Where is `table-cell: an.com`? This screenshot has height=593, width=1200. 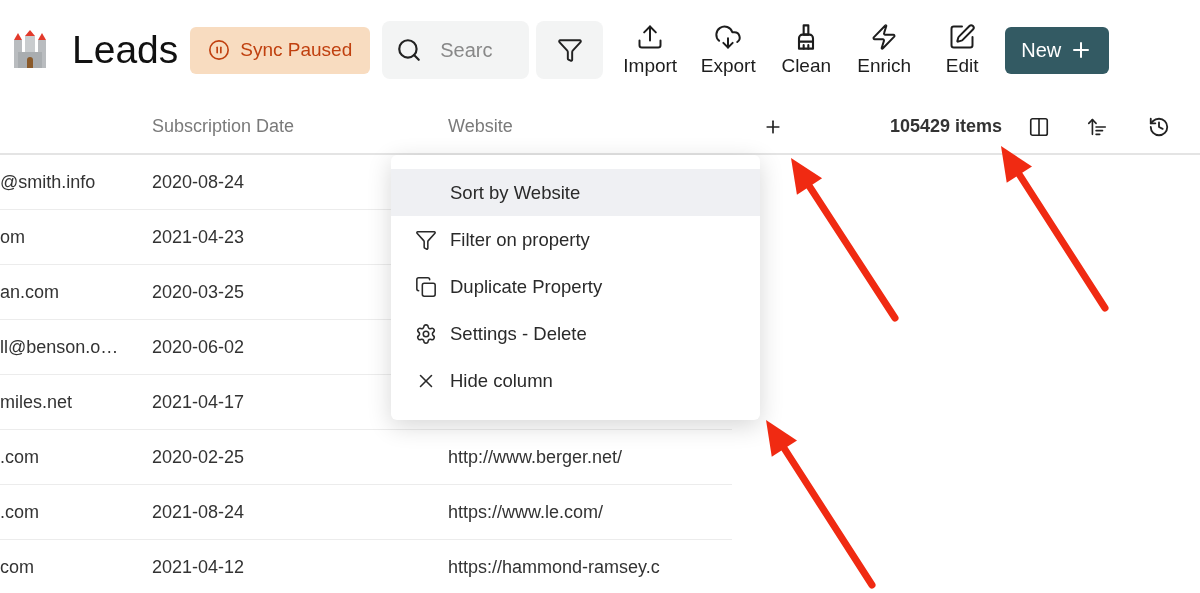 table-cell: an.com is located at coordinates (30, 292).